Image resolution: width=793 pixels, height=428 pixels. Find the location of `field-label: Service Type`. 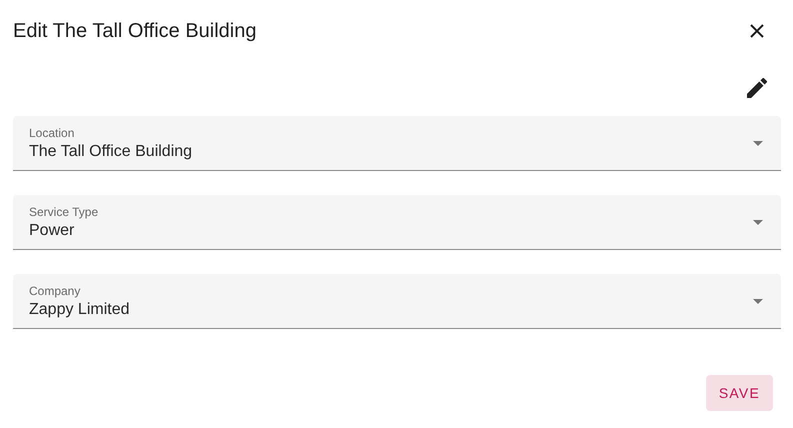

field-label: Service Type is located at coordinates (63, 212).